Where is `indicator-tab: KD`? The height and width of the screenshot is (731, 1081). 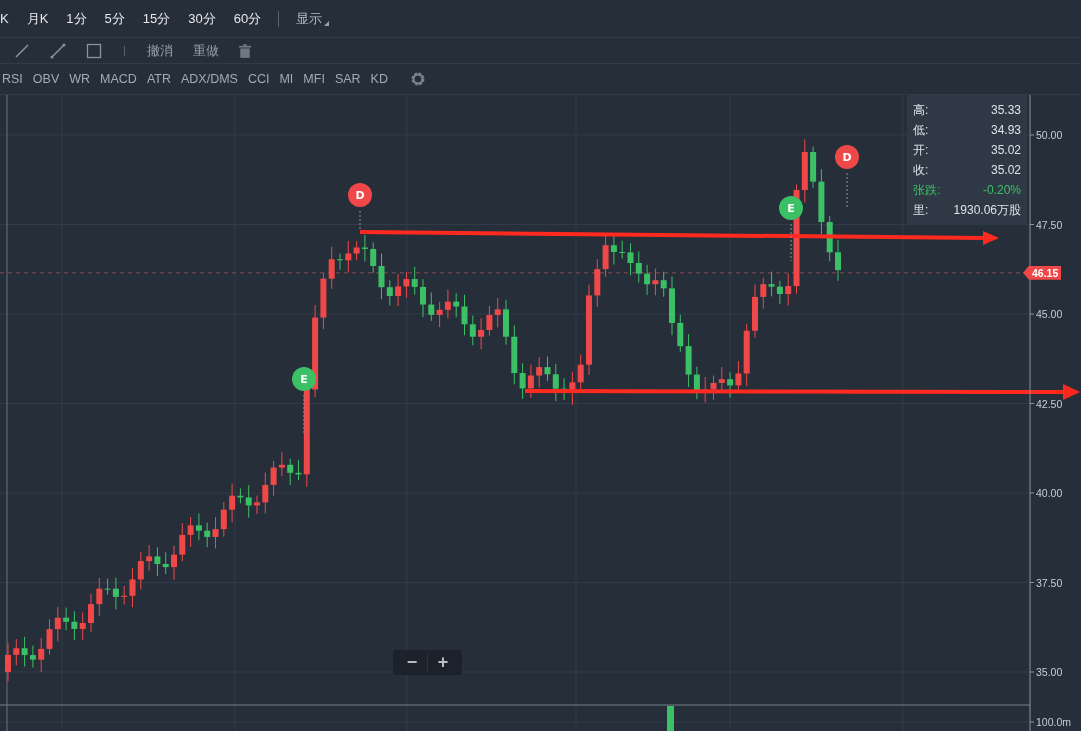 indicator-tab: KD is located at coordinates (379, 79).